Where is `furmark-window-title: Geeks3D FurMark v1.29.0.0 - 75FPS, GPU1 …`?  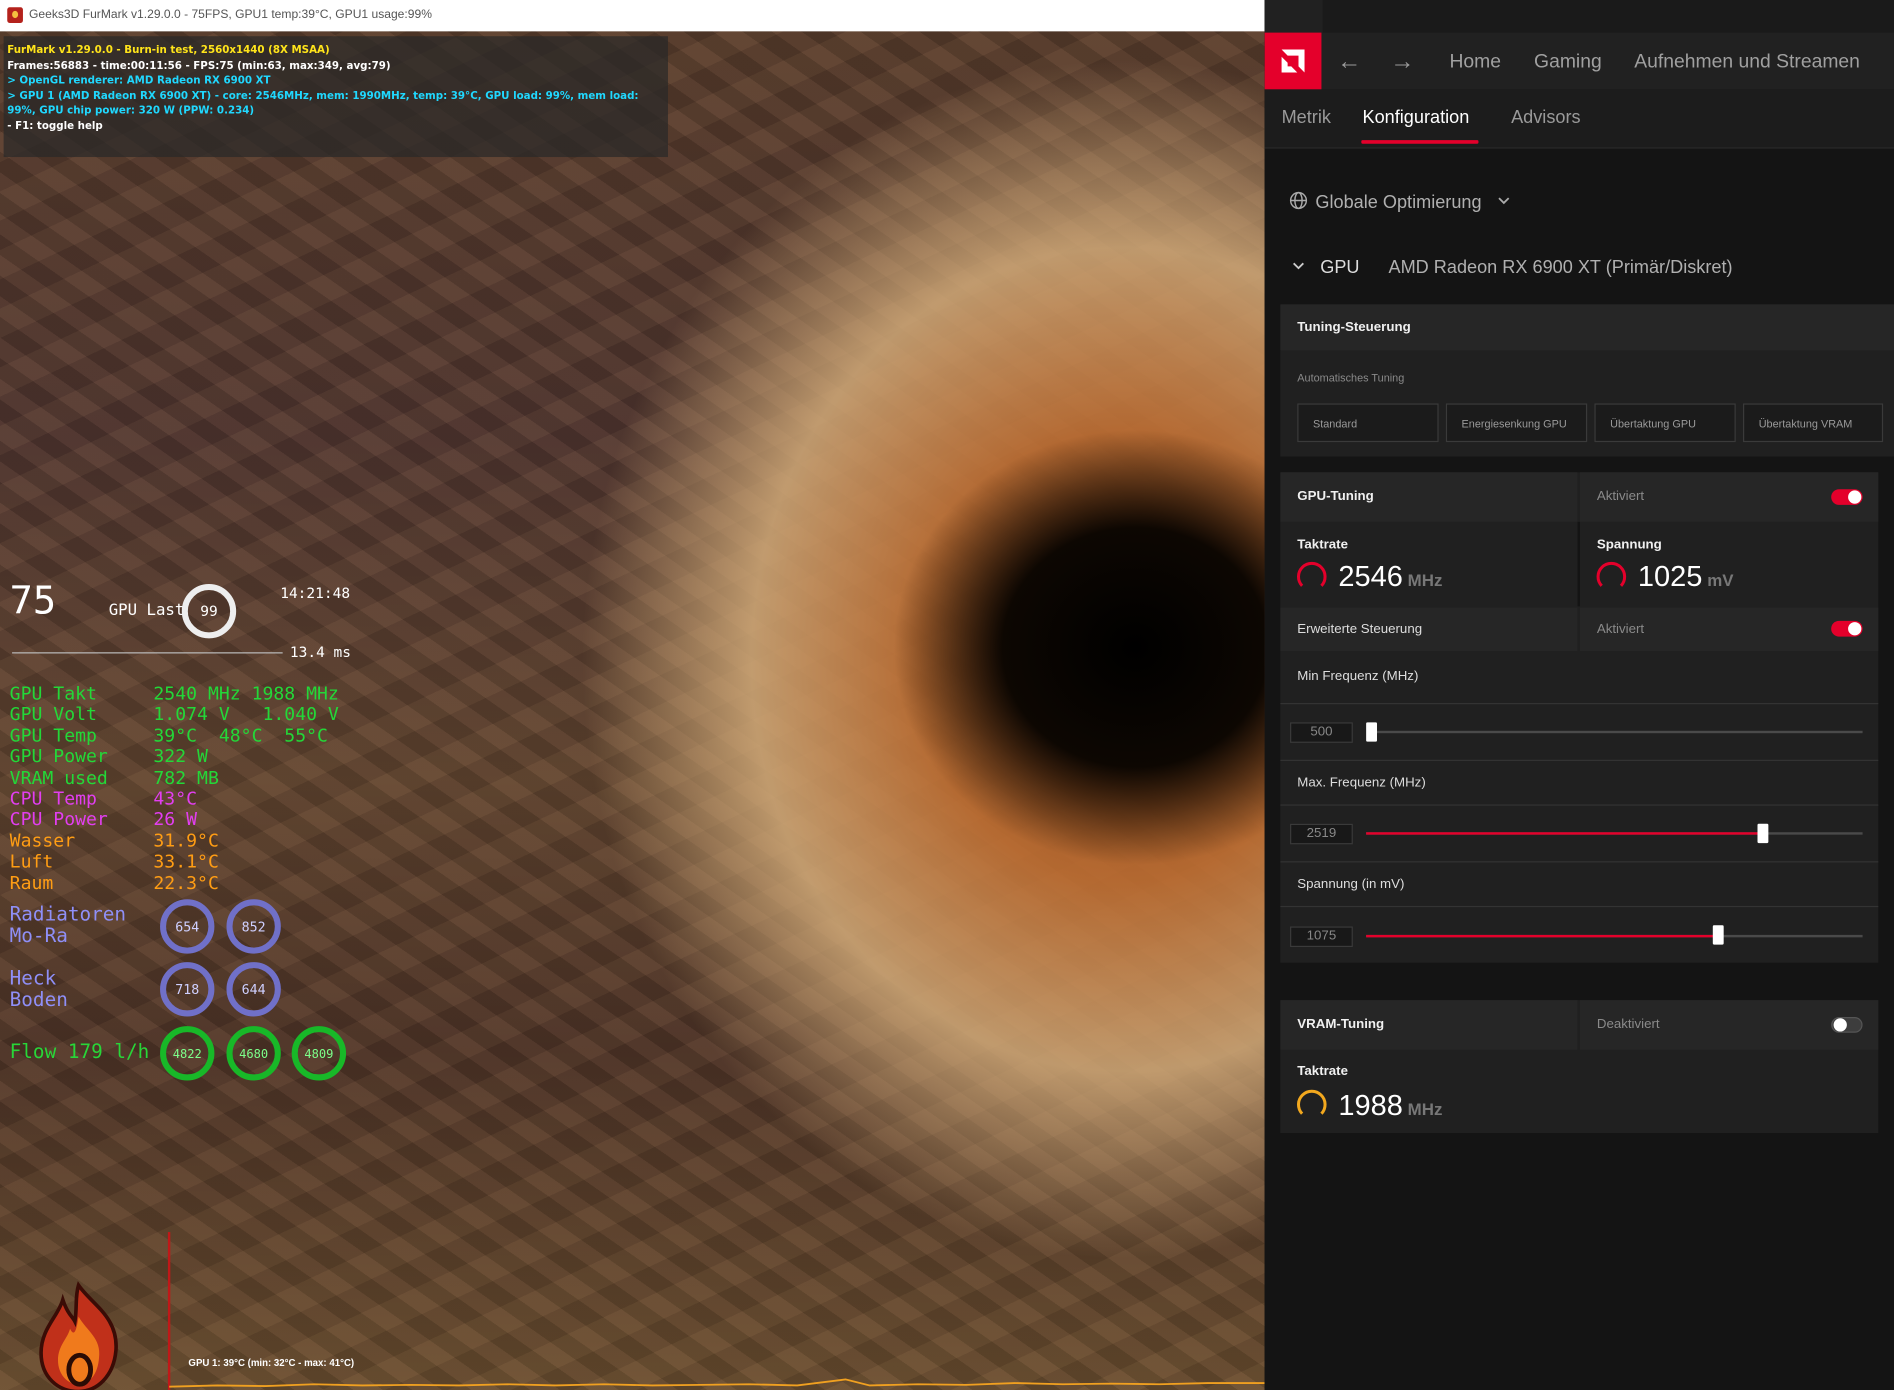
furmark-window-title: Geeks3D FurMark v1.29.0.0 - 75FPS, GPU1 … is located at coordinates (230, 15).